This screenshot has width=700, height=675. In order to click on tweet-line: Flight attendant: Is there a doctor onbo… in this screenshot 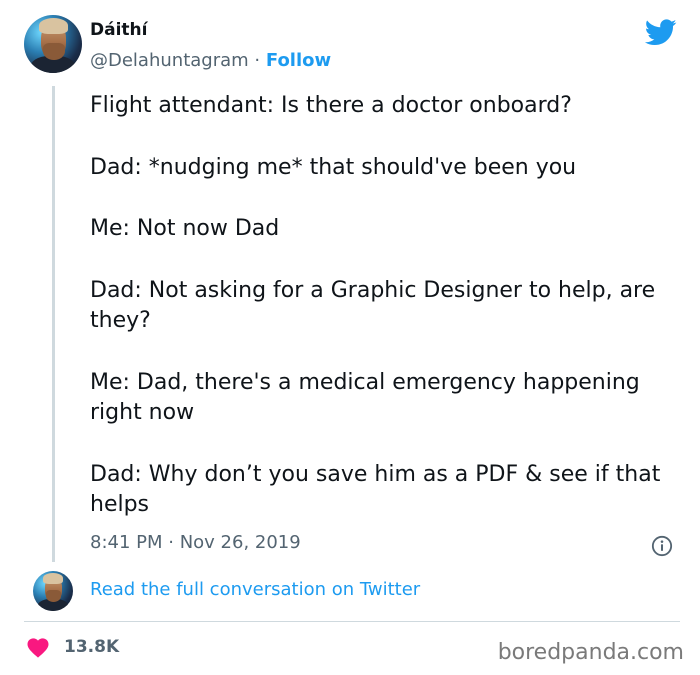, I will do `click(331, 105)`.